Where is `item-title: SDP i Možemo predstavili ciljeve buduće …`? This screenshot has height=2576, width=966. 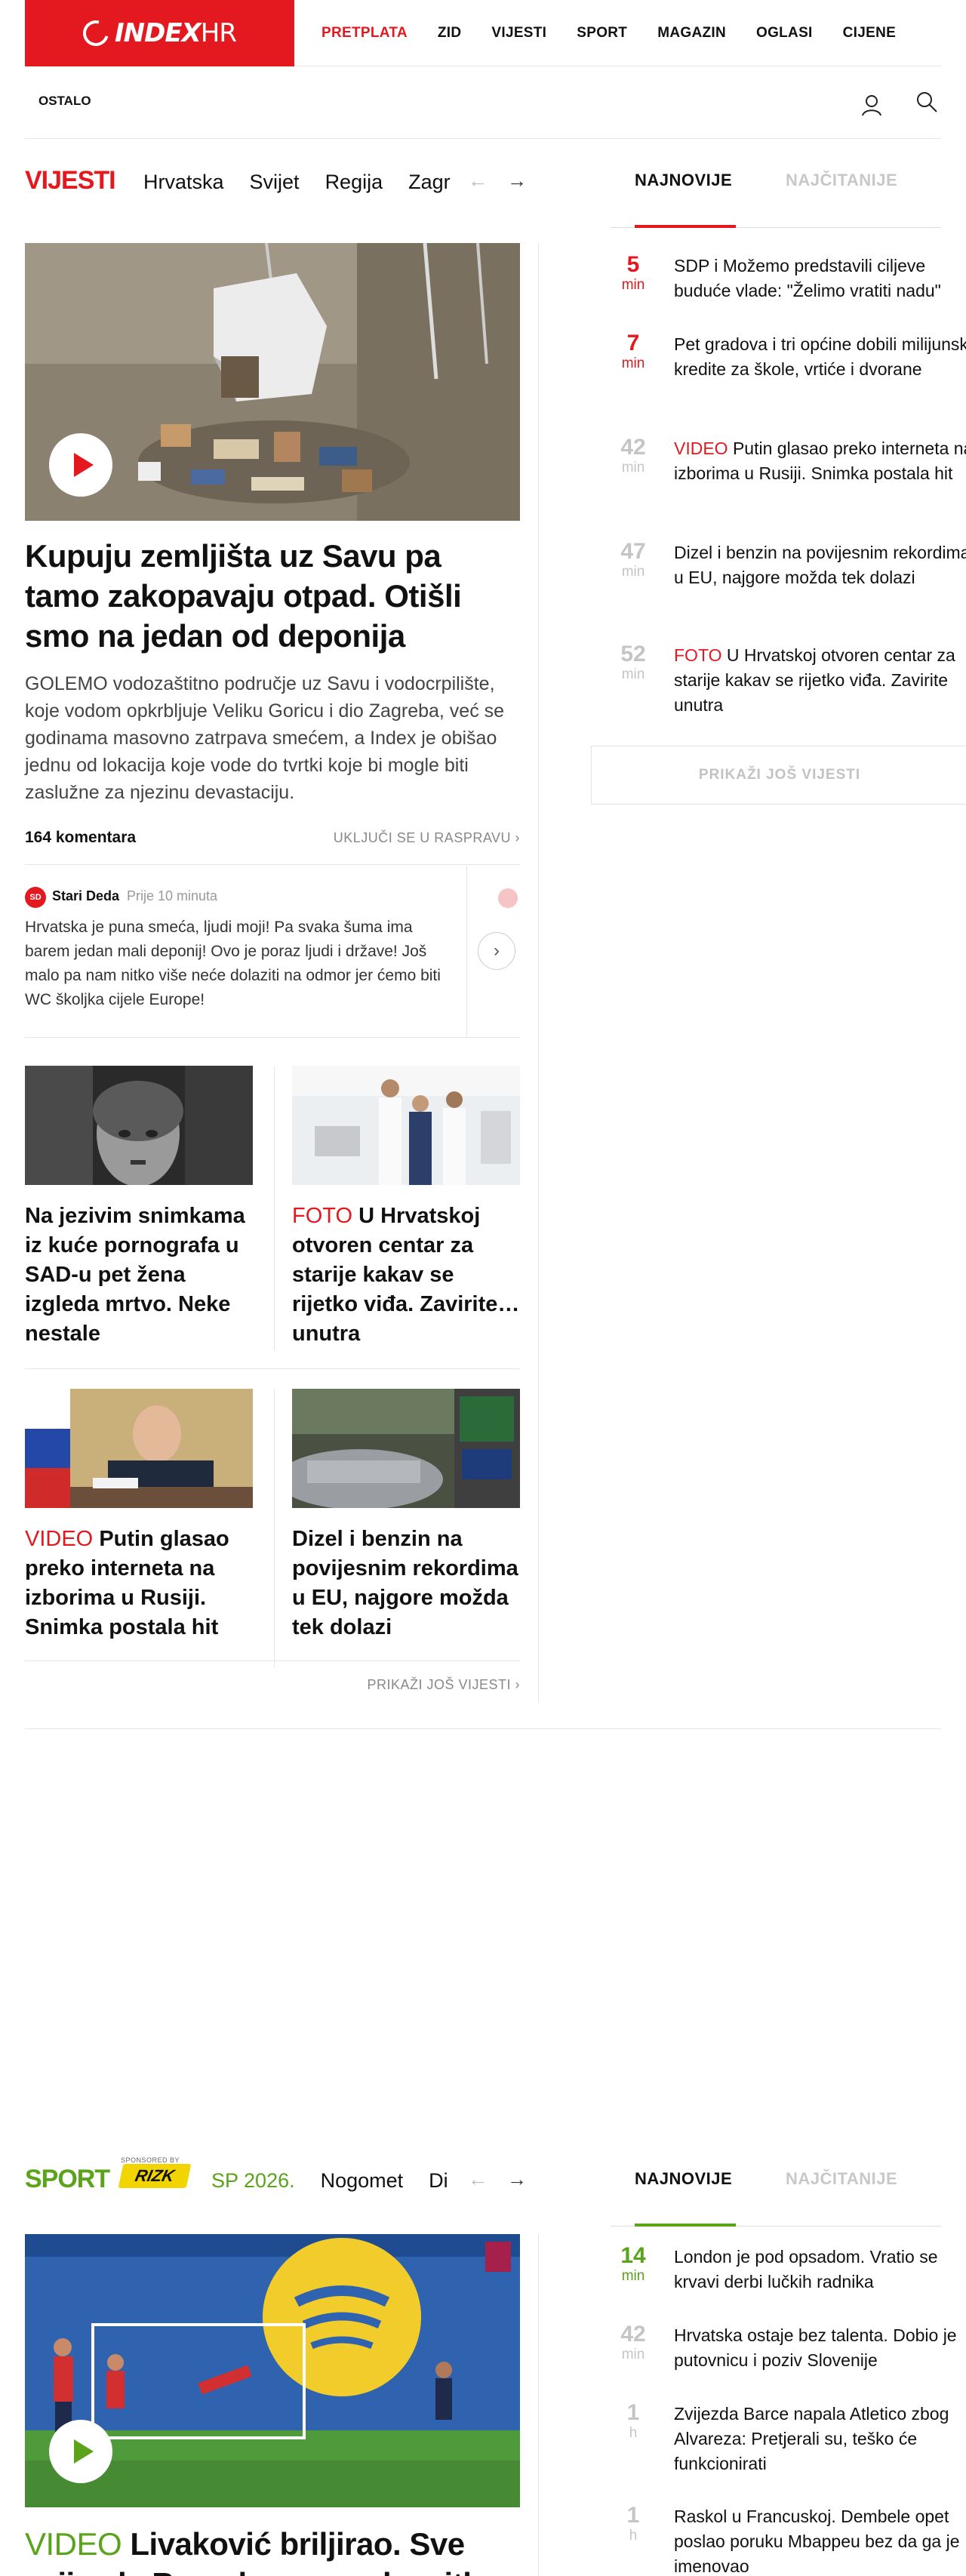 item-title: SDP i Možemo predstavili ciljeve buduće … is located at coordinates (807, 278).